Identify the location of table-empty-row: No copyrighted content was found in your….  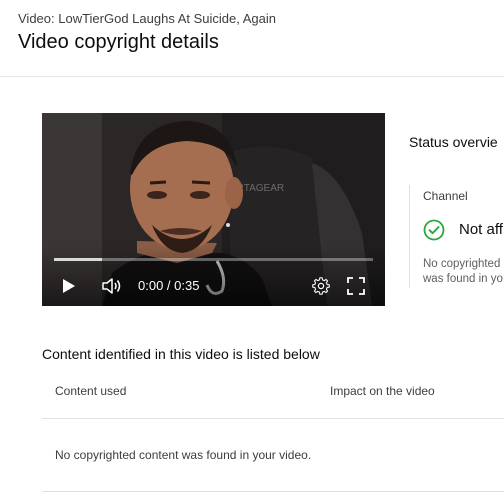
(273, 455).